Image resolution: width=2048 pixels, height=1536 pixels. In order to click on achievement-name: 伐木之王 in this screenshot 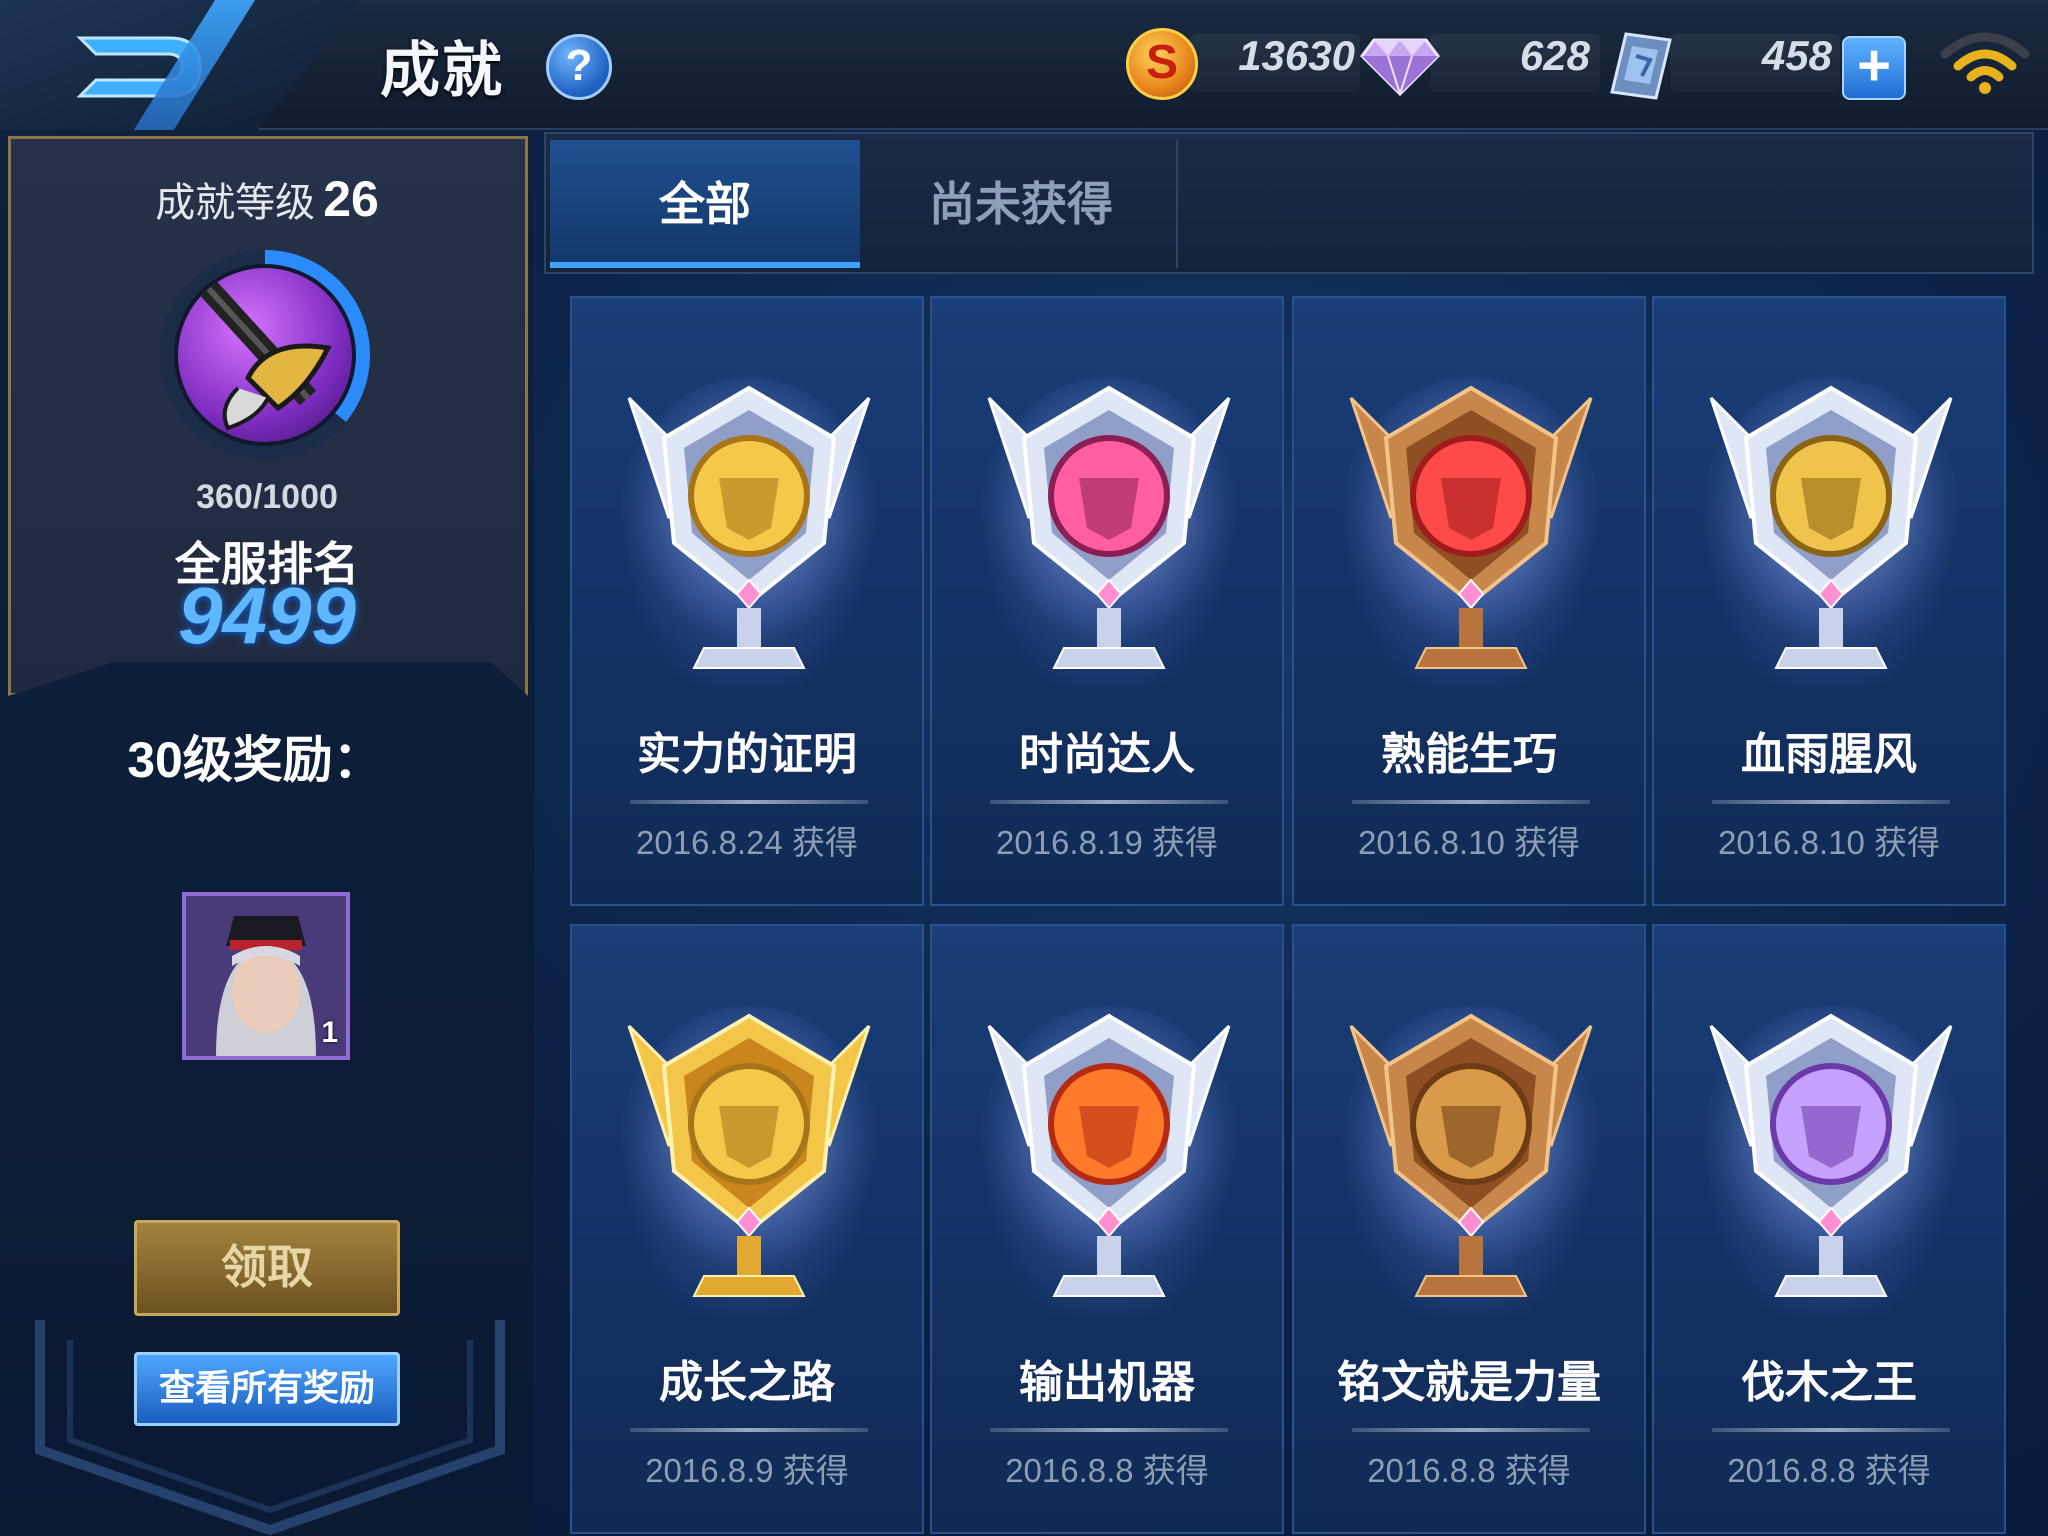, I will do `click(1829, 1382)`.